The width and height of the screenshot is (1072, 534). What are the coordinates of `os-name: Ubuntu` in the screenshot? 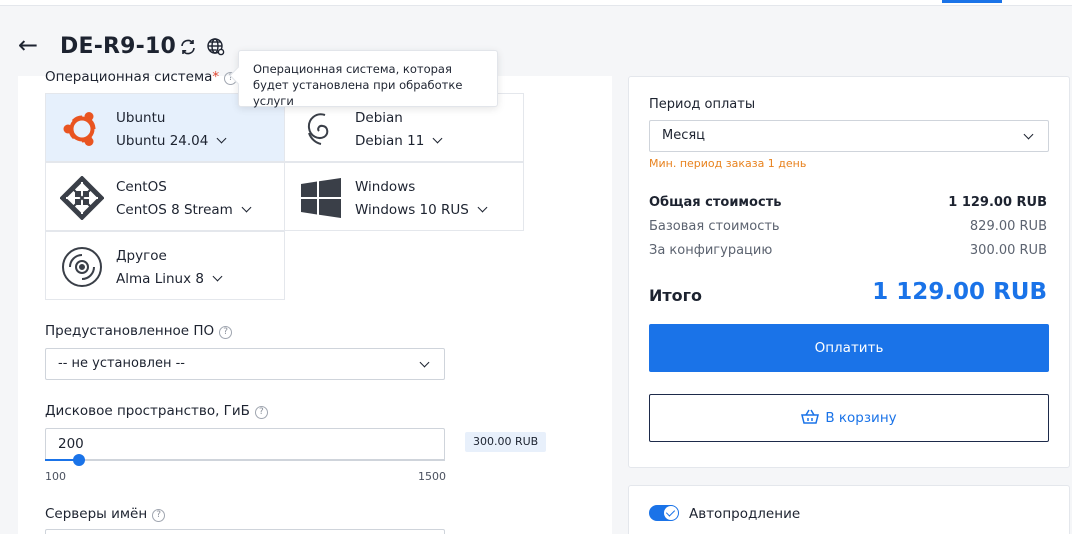 It's located at (141, 118).